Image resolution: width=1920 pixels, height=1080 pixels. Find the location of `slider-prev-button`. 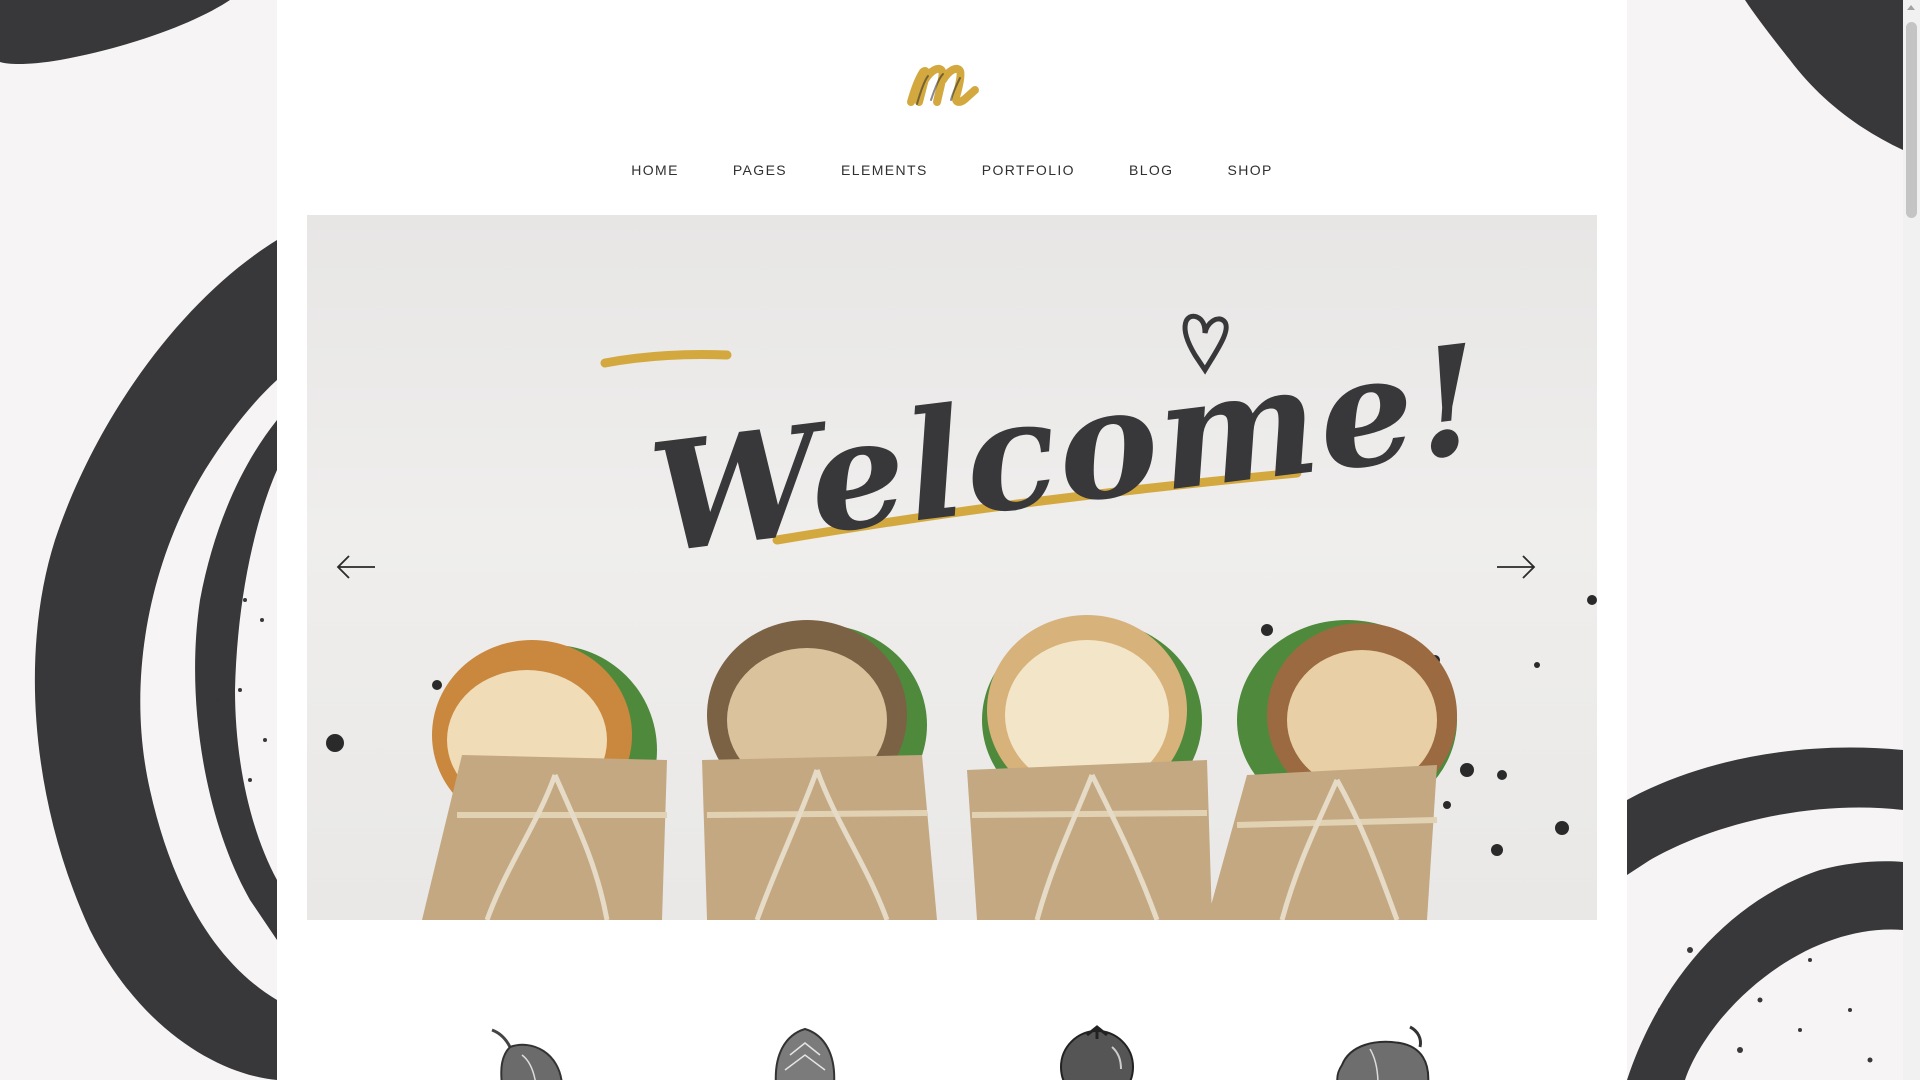

slider-prev-button is located at coordinates (356, 567).